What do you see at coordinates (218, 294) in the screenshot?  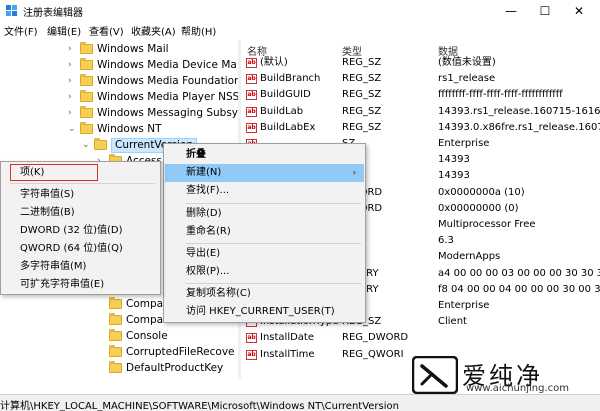 I see `context-menu-copy-key-name: 复制项名称(C)` at bounding box center [218, 294].